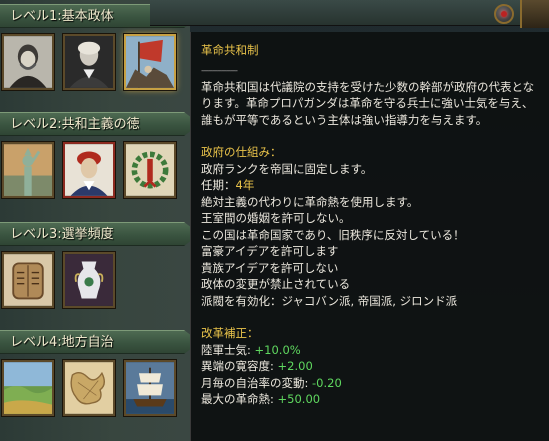 The image size is (549, 441). I want to click on level-3-name: 選挙頻度, so click(87, 234).